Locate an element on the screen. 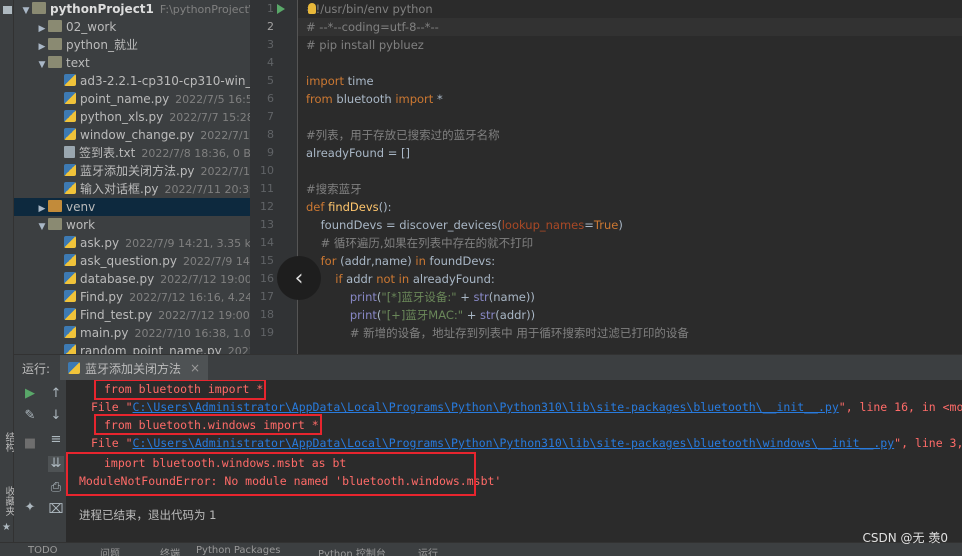 The image size is (962, 556). tree-item: ▶ python_就业 is located at coordinates (132, 45).